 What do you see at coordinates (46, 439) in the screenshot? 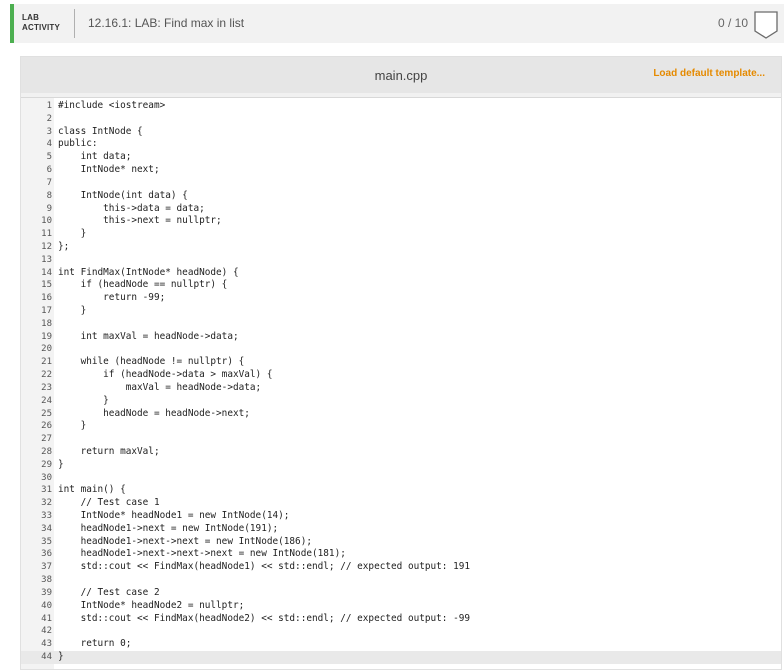
I see `line-number: 27` at bounding box center [46, 439].